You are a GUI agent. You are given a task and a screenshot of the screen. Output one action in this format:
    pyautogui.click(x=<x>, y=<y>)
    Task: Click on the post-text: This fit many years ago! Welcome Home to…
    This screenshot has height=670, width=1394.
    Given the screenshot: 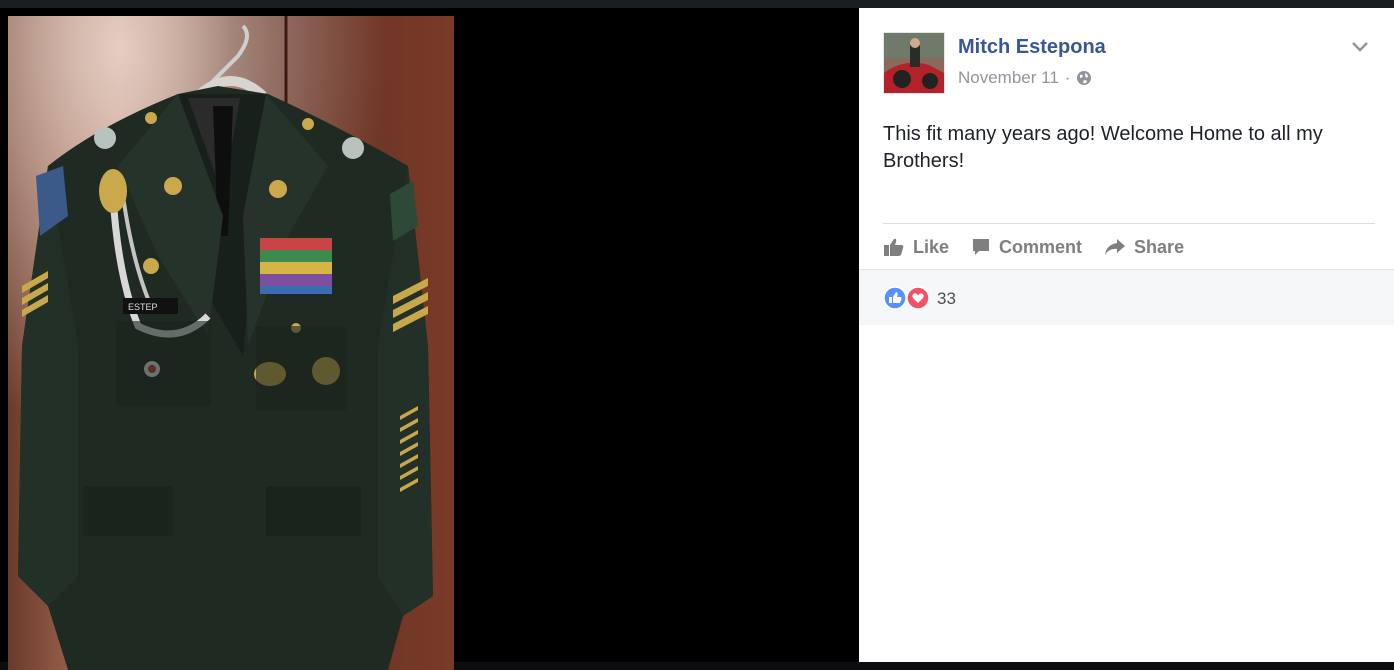 What is the action you would take?
    pyautogui.click(x=1103, y=147)
    